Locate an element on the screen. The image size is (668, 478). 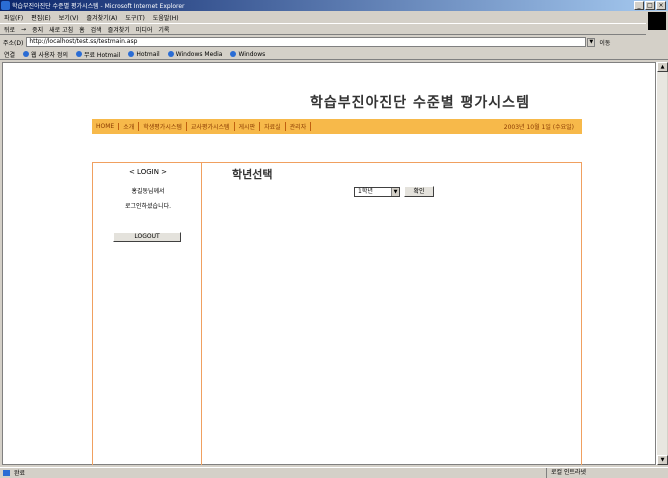
scroll-down-icon: ▼ is located at coordinates (662, 460).